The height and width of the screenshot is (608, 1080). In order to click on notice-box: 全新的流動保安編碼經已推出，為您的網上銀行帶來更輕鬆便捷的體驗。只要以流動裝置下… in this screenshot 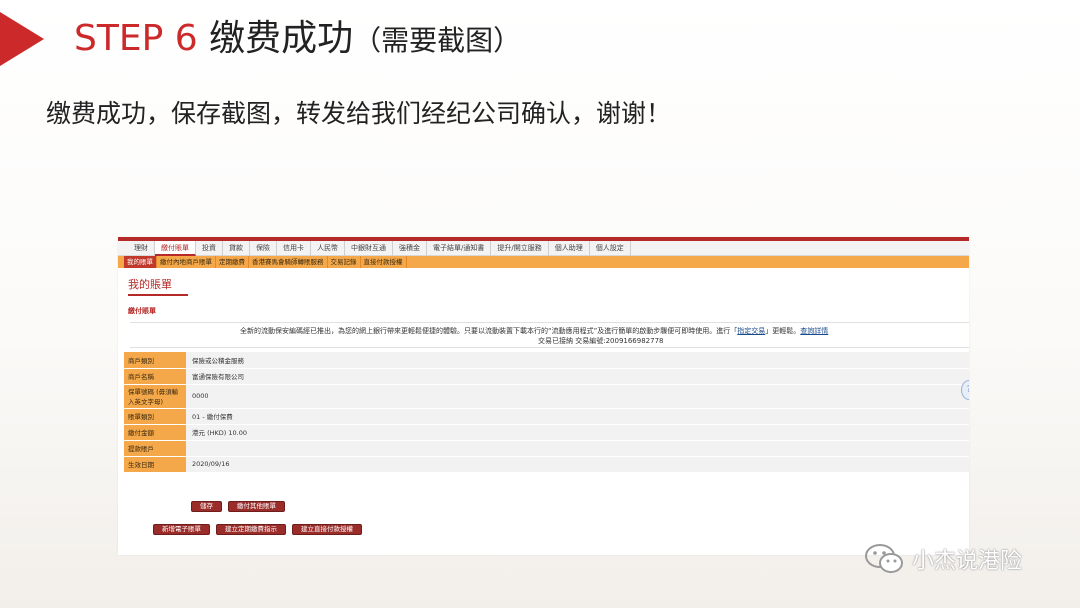, I will do `click(549, 335)`.